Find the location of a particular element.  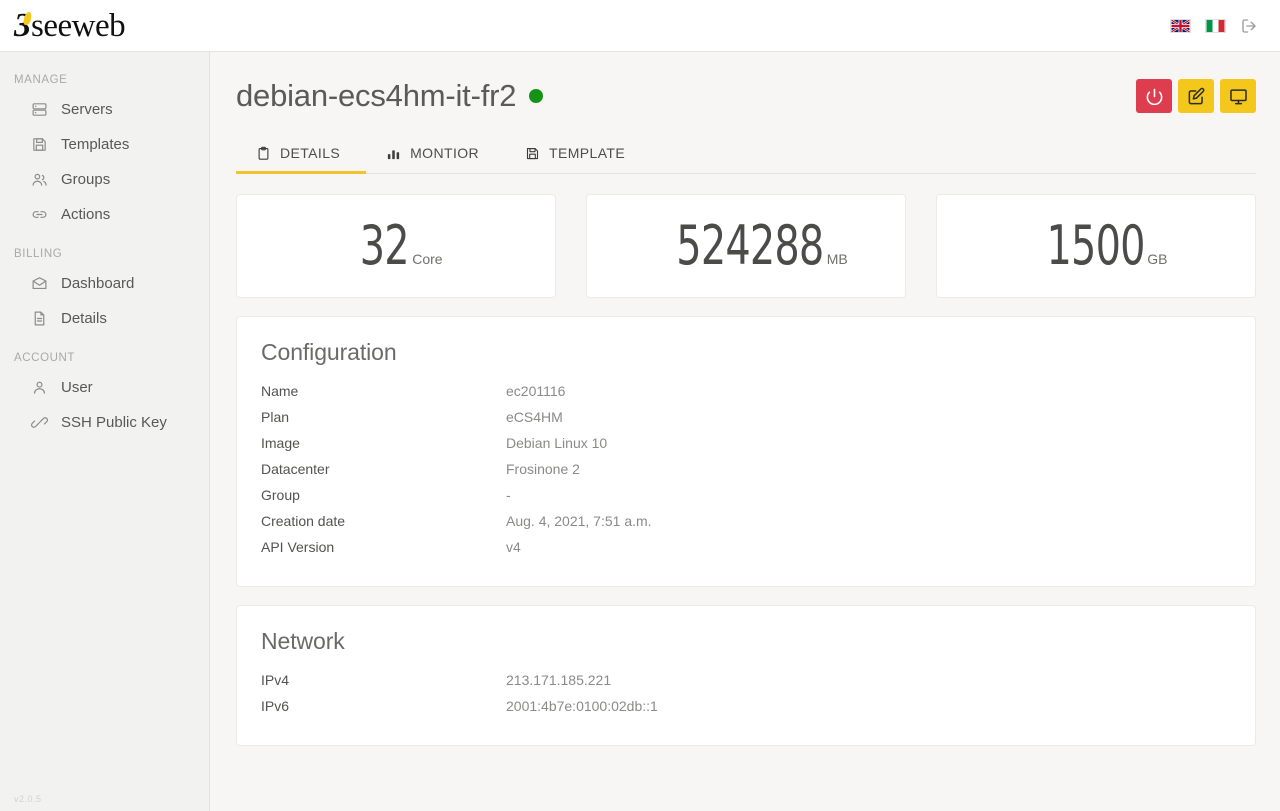

tab-bar: DETAILS MONTIOR TEMPLATE is located at coordinates (746, 155).